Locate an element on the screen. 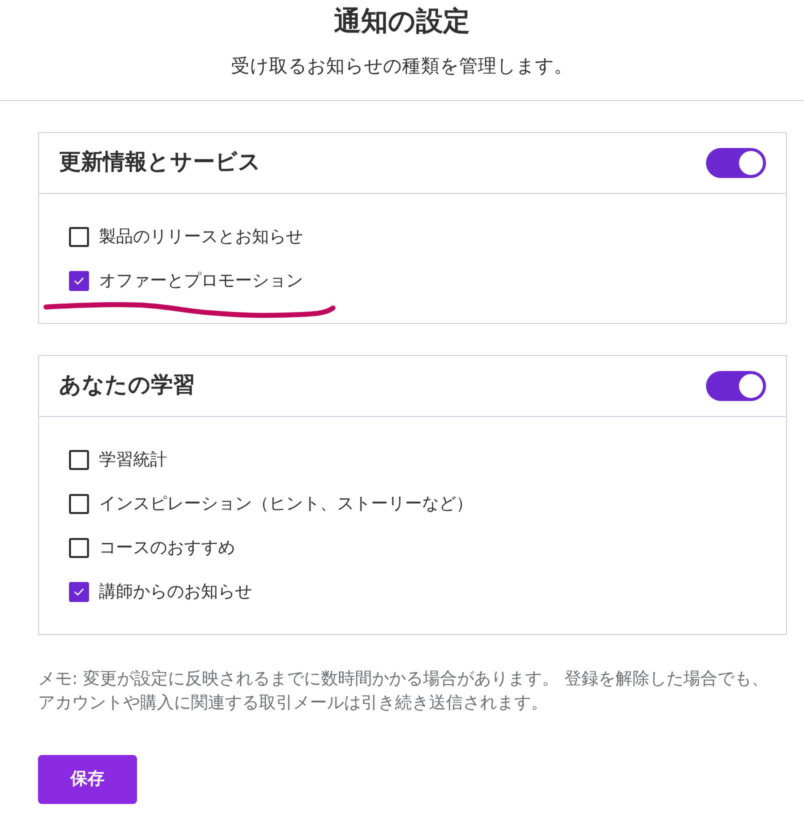 The image size is (804, 823). save-button: 保存 is located at coordinates (87, 779).